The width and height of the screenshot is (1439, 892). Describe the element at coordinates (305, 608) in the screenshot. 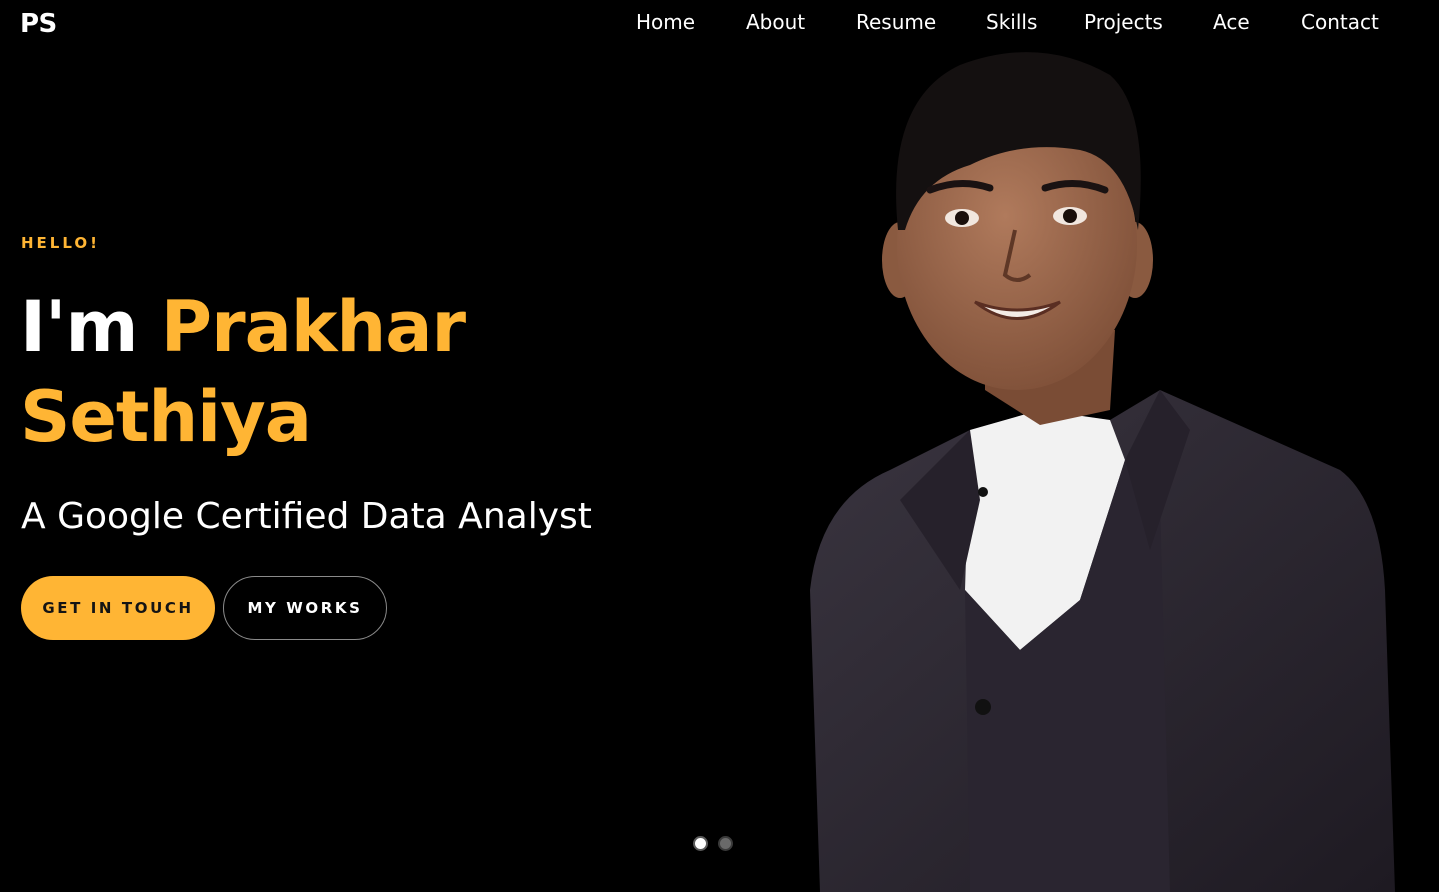

I see `my-works-button: MY WORKS` at that location.